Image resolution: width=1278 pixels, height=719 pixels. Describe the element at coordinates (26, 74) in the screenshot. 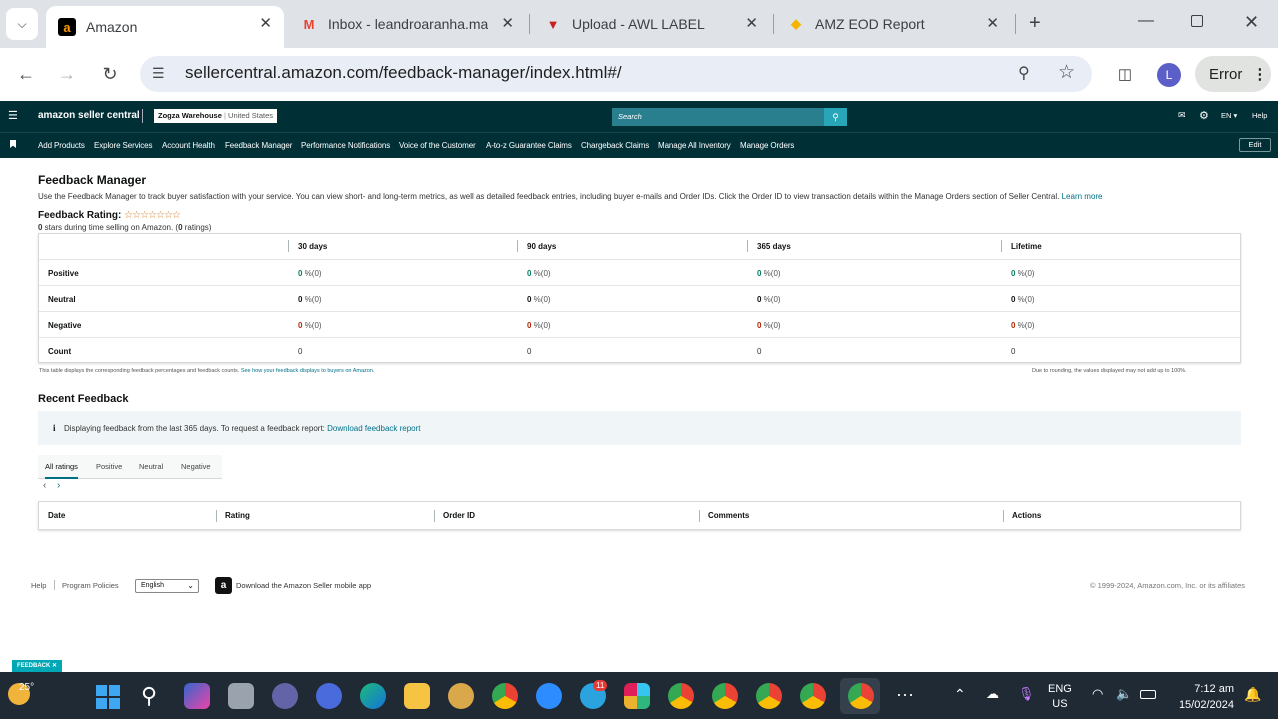

I see `back-icon: ←` at that location.